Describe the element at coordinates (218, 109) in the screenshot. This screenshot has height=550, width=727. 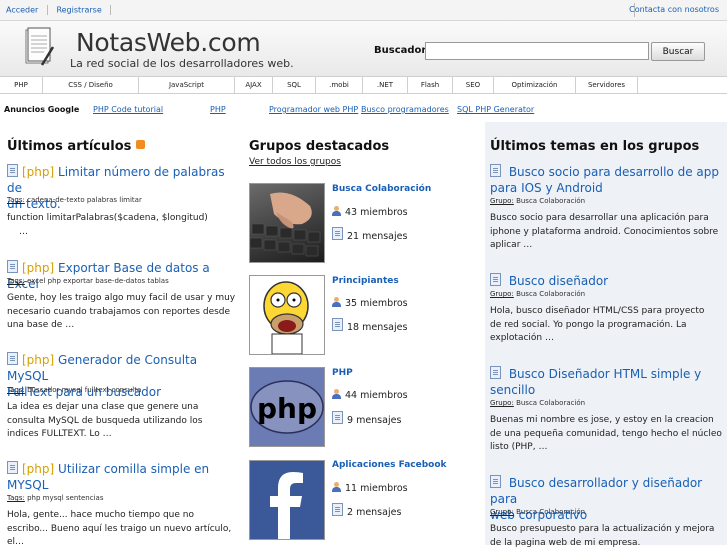
I see `ad-link: PHP` at that location.